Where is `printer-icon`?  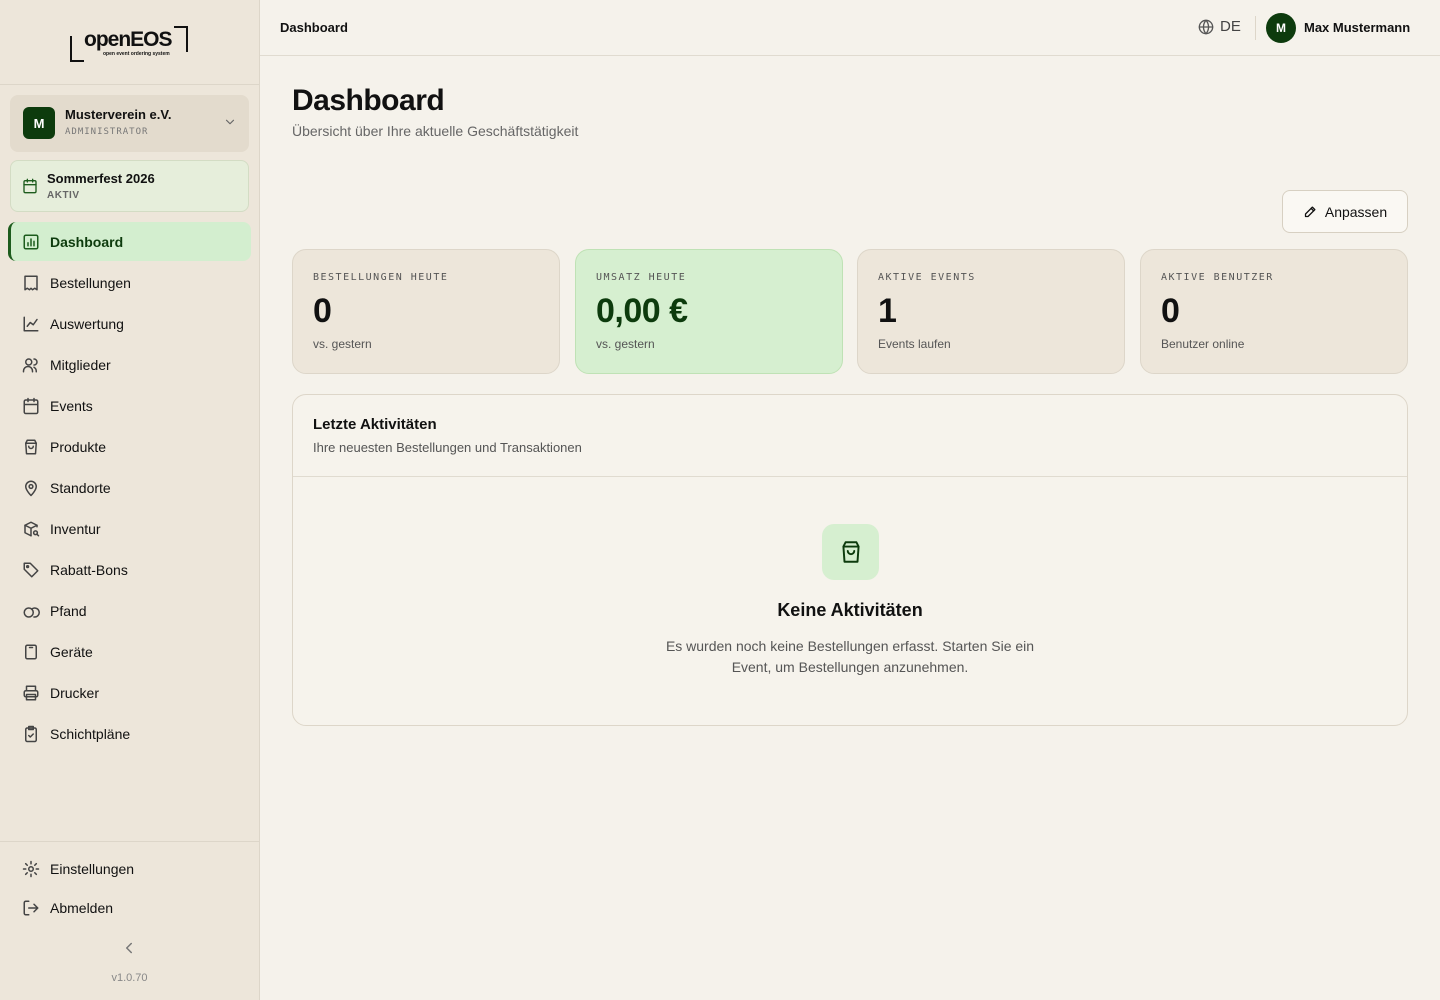
printer-icon is located at coordinates (31, 692).